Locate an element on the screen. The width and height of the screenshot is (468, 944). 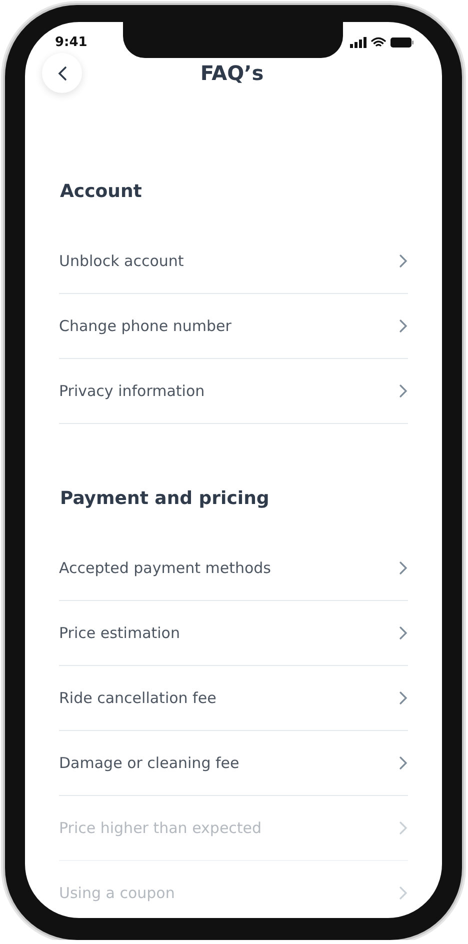
back-icon is located at coordinates (62, 73).